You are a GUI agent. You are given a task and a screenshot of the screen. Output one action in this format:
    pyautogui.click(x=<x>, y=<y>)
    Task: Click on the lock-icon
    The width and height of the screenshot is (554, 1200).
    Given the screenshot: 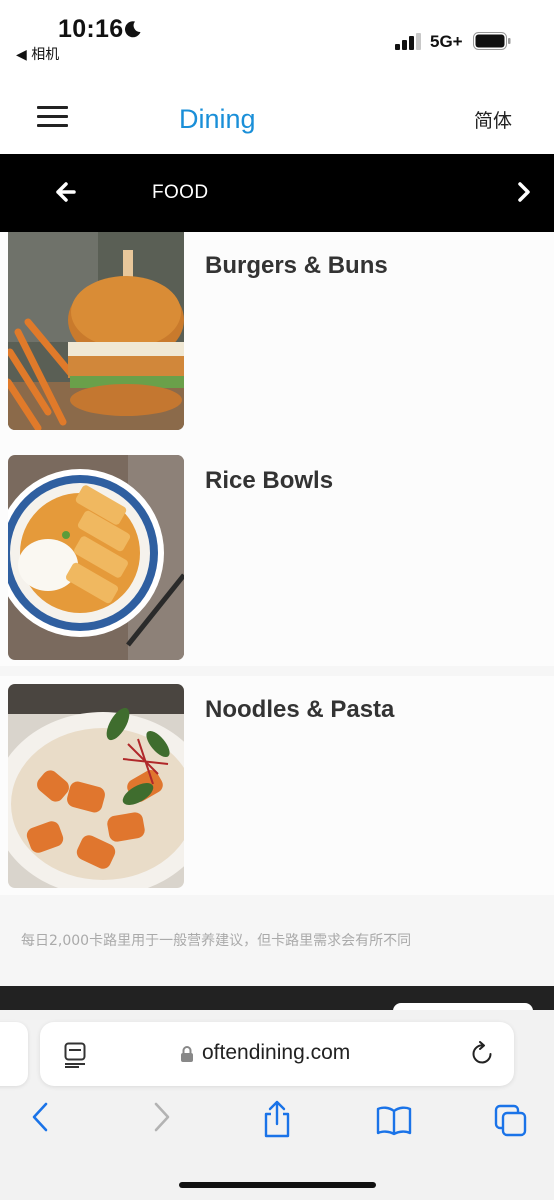 What is the action you would take?
    pyautogui.click(x=187, y=1054)
    